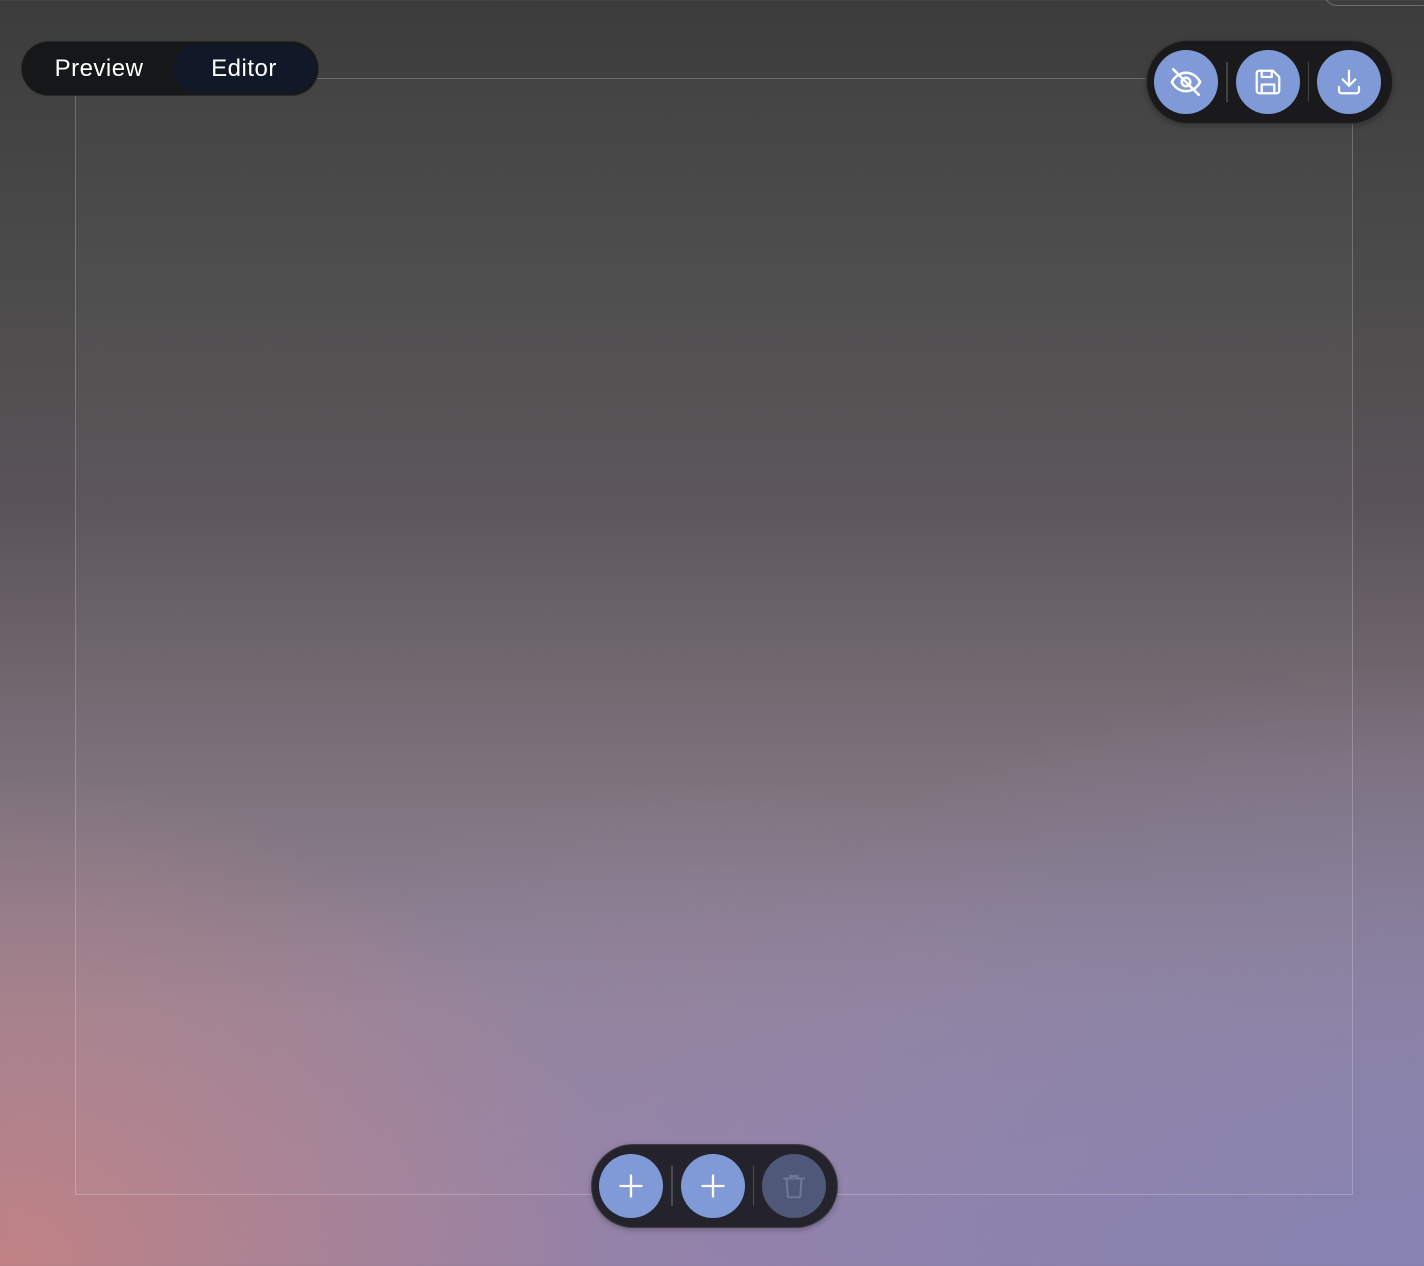  I want to click on add-button, so click(631, 1186).